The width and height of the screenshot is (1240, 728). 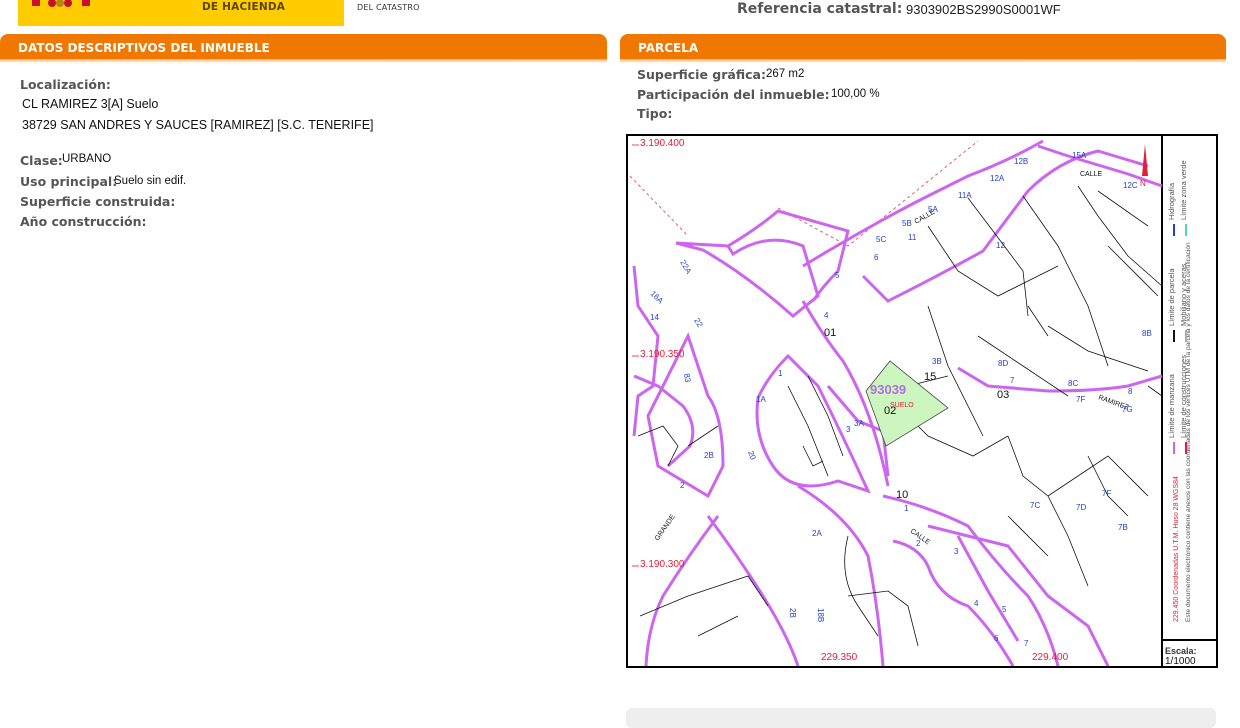 I want to click on num-01: 01, so click(x=830, y=333).